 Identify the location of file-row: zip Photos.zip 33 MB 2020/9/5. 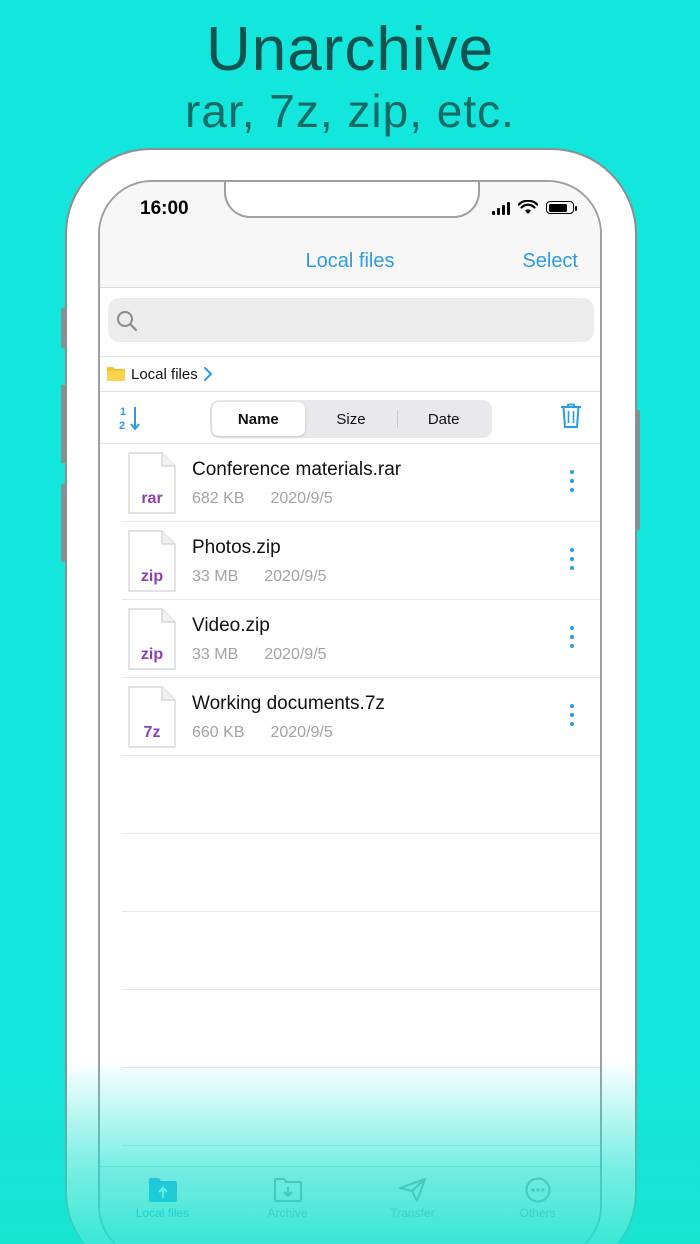
(361, 561).